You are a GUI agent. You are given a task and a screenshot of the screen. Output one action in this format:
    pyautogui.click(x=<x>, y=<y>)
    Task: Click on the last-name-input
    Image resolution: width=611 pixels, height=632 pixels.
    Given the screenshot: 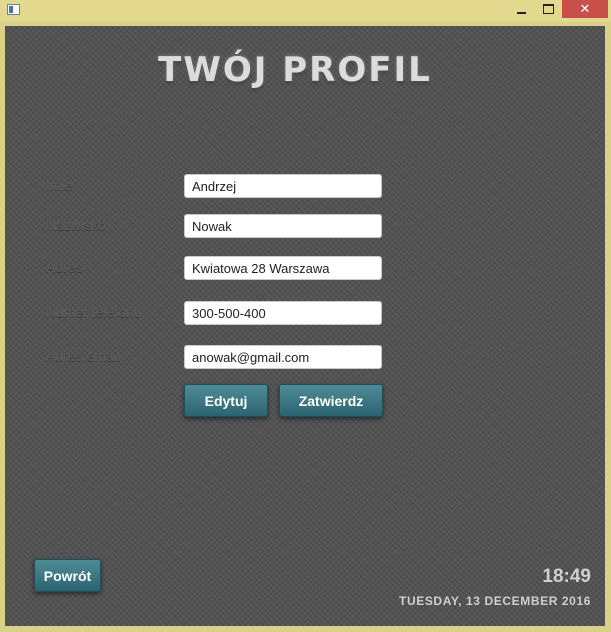 What is the action you would take?
    pyautogui.click(x=283, y=226)
    